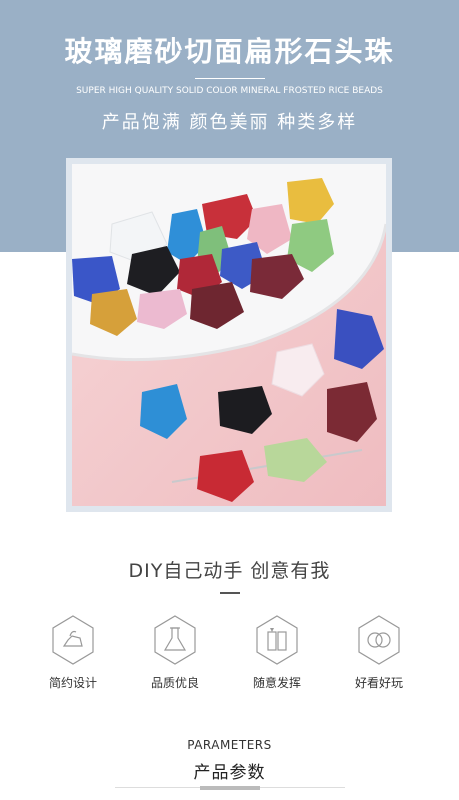 The width and height of the screenshot is (459, 800). Describe the element at coordinates (379, 640) in the screenshot. I see `rings-icon` at that location.